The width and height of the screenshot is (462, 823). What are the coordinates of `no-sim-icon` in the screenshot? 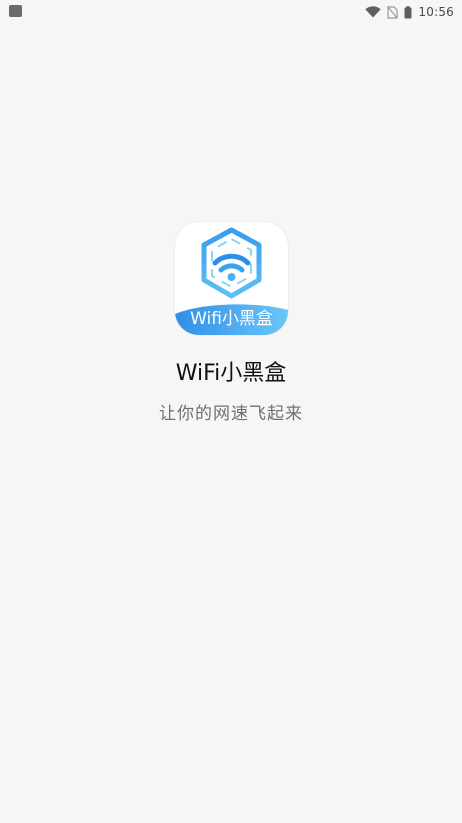 It's located at (393, 12).